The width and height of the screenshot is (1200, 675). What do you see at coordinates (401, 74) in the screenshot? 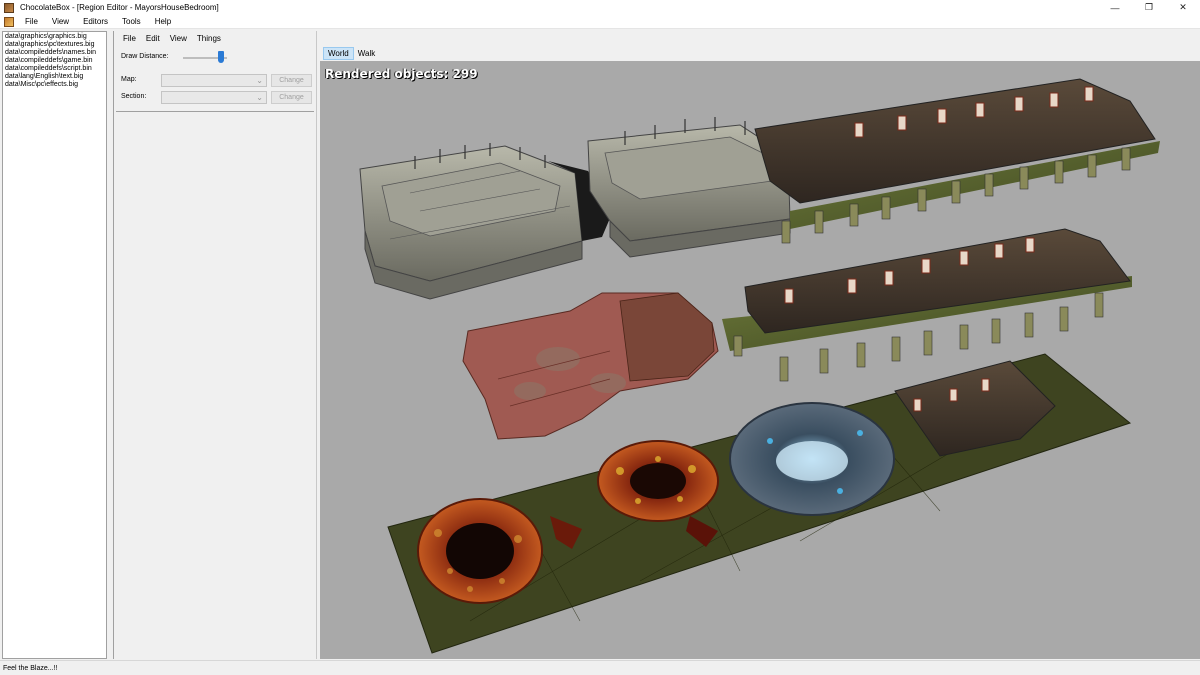
I see `rendered-objects-counter: Rendered objects: 299` at bounding box center [401, 74].